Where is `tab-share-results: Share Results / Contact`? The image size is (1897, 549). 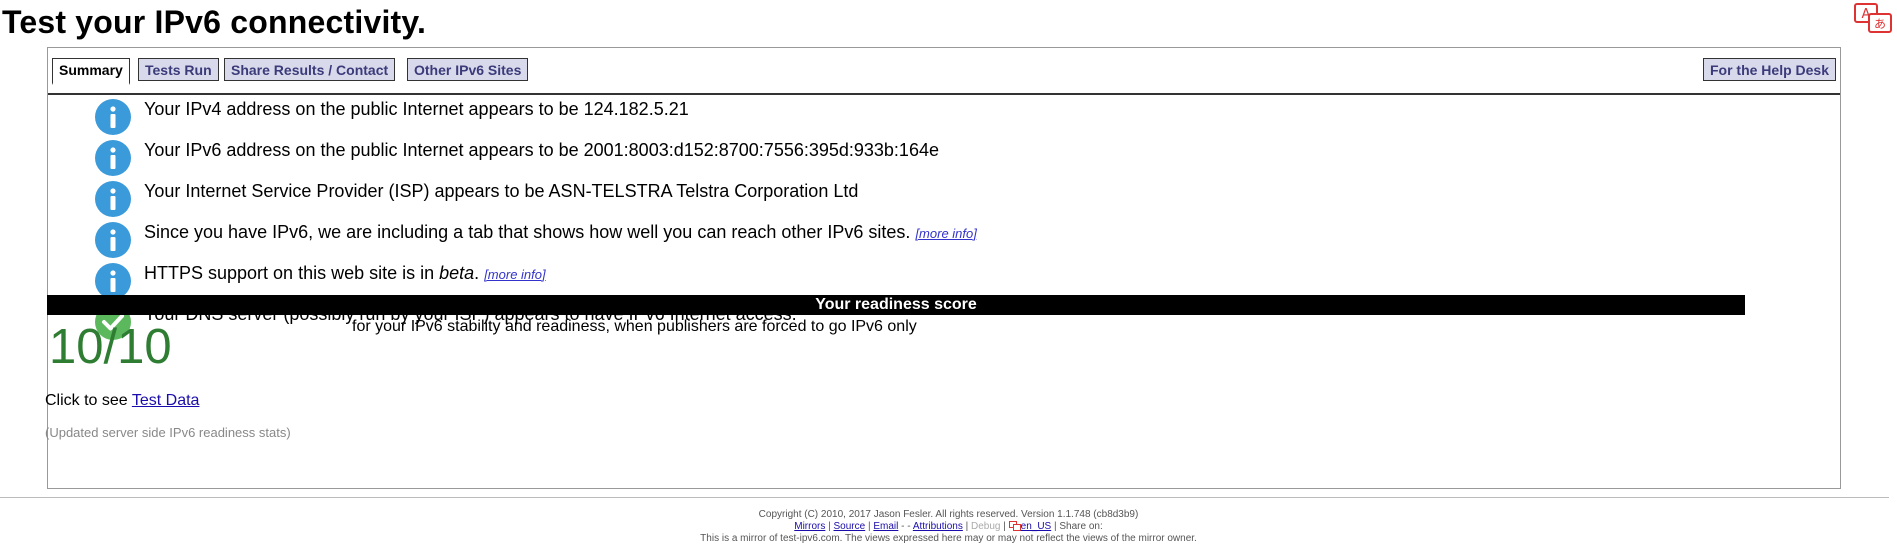
tab-share-results: Share Results / Contact is located at coordinates (310, 69).